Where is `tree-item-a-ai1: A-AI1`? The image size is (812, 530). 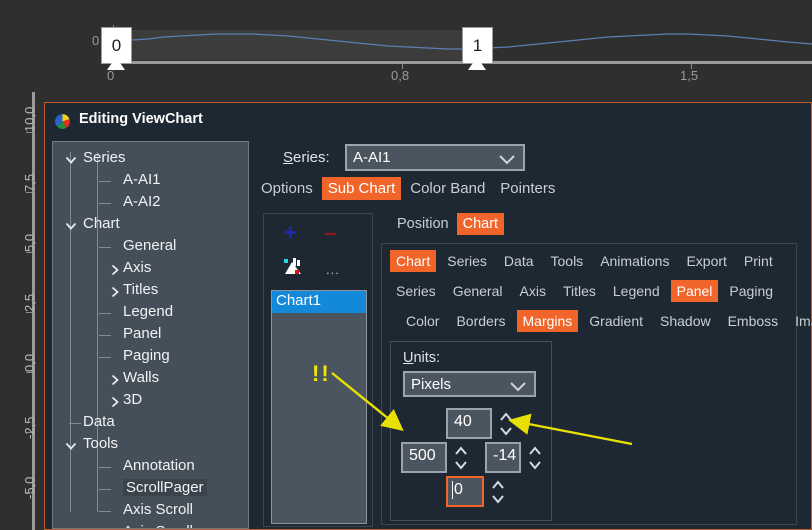
tree-item-a-ai1: A-AI1 is located at coordinates (150, 181).